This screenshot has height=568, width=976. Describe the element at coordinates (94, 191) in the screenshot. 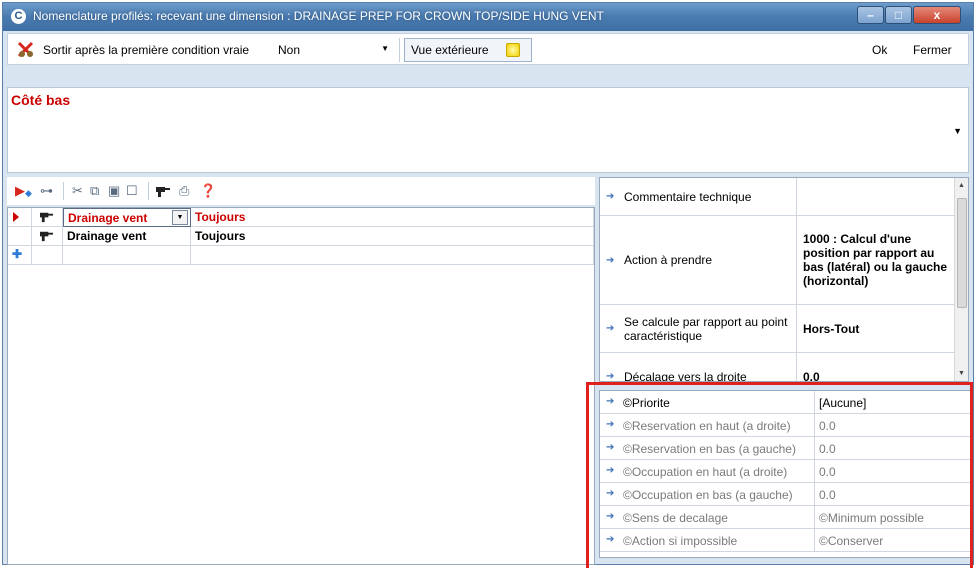

I see `copy-icon: ⧉` at that location.